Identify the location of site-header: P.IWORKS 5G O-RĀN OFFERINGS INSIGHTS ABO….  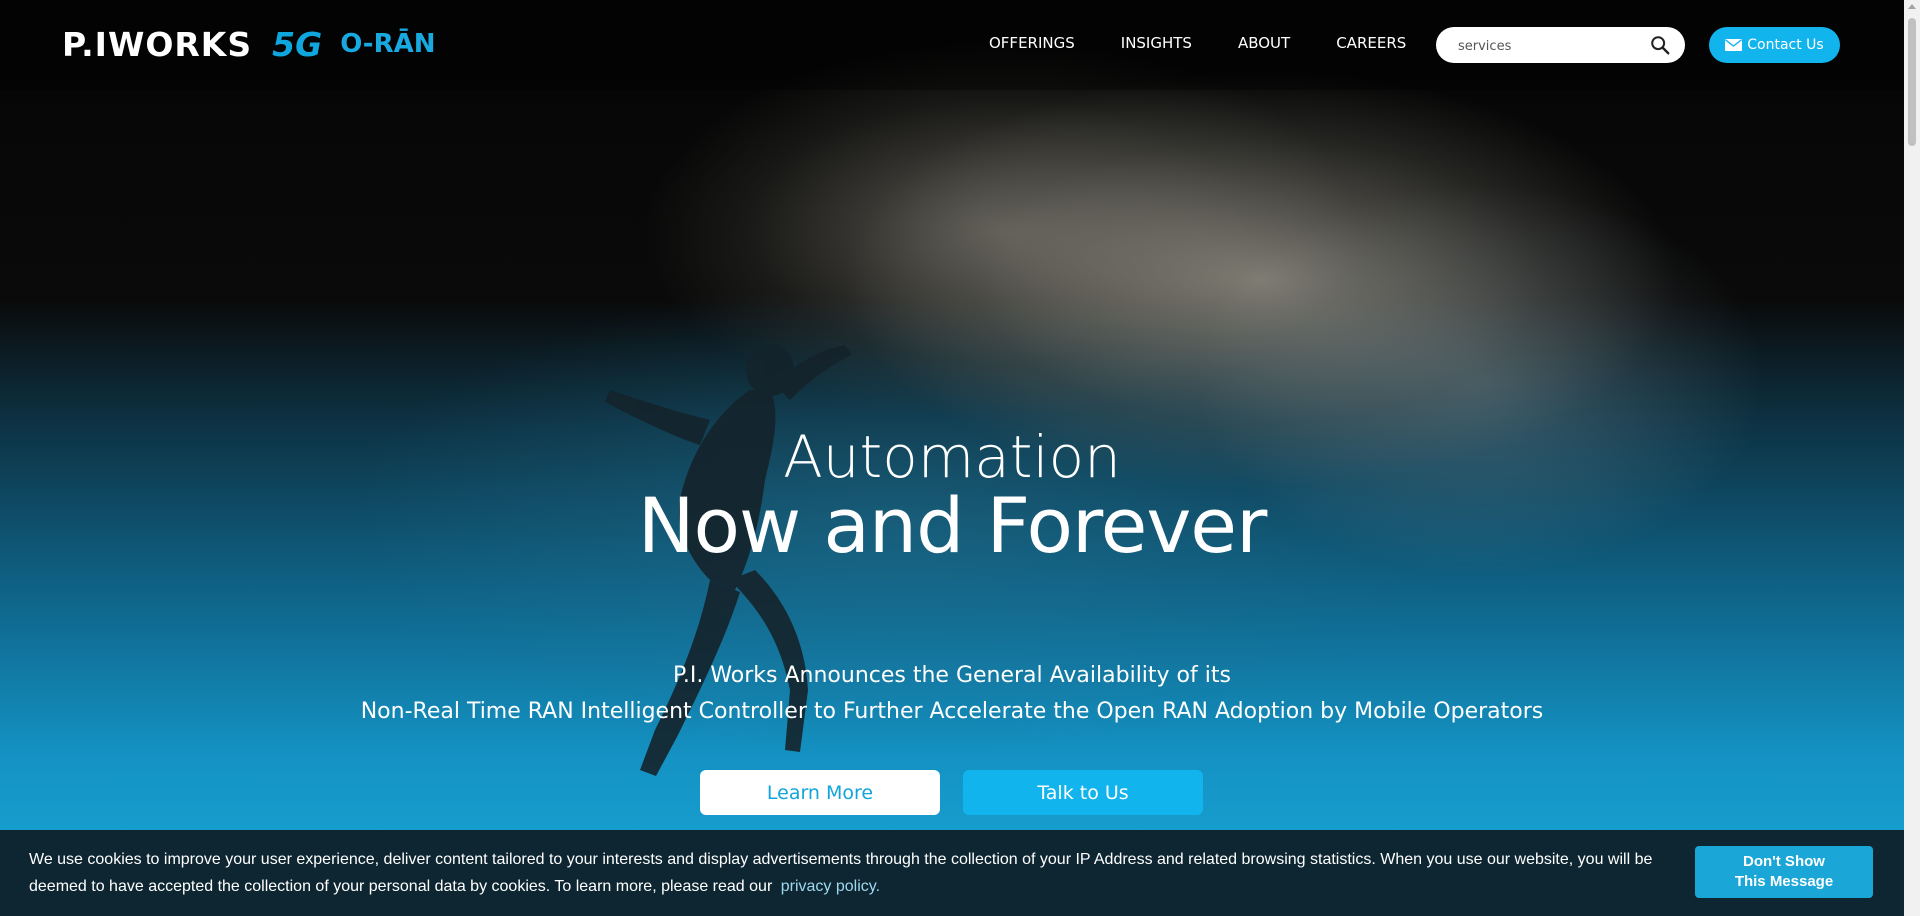
(952, 45).